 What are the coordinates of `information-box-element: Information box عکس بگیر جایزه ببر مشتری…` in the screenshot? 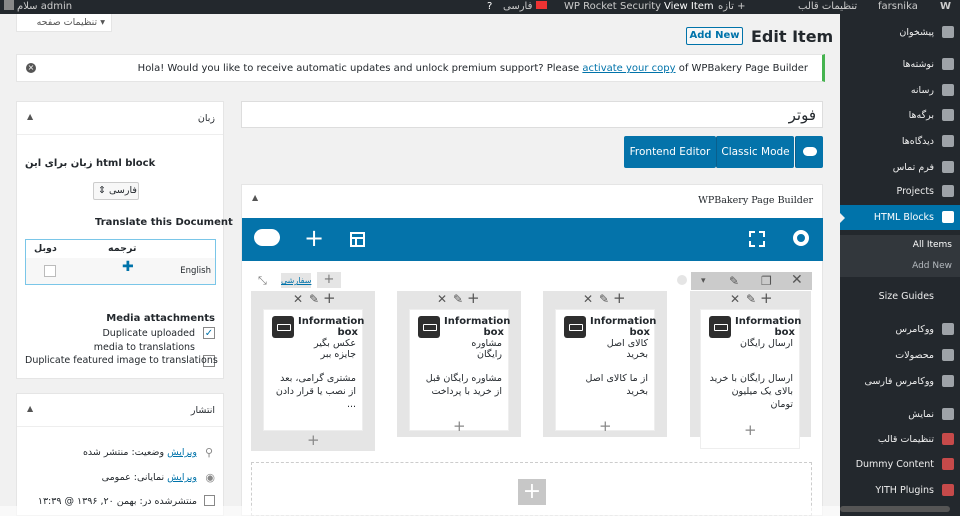 It's located at (313, 370).